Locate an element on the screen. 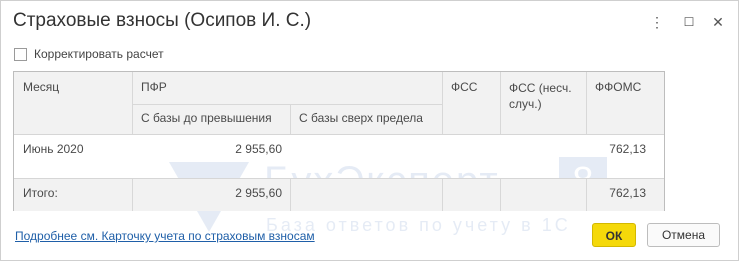  col-pfr-header: ПФР is located at coordinates (154, 87).